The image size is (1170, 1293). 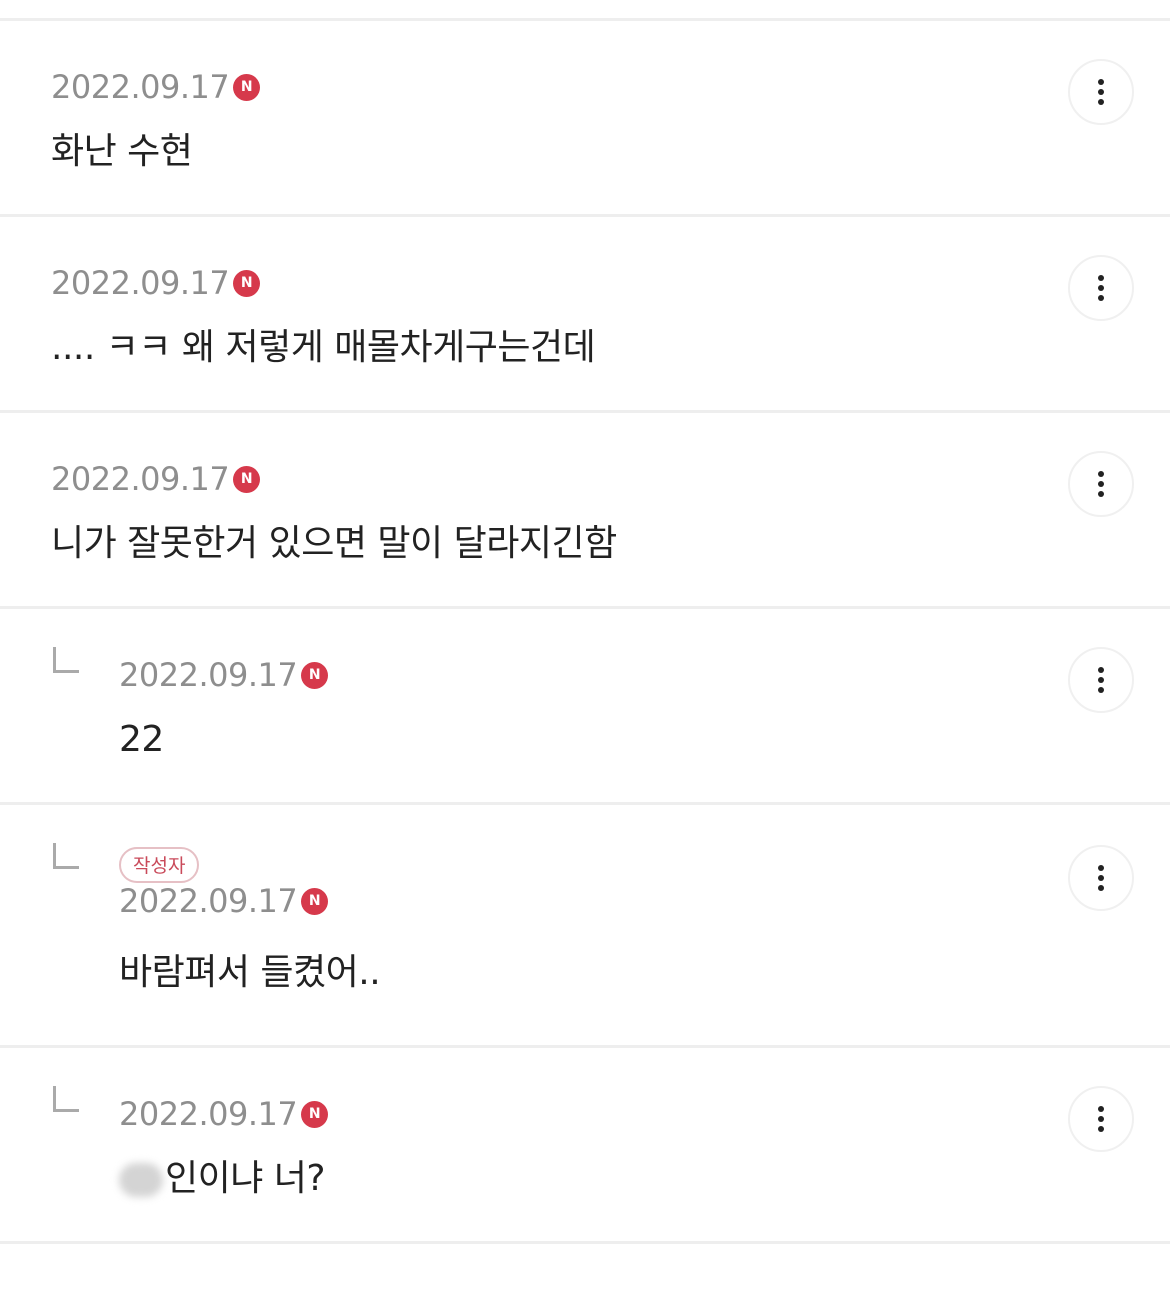 I want to click on comment-text: 바람펴서 들켰어.., so click(x=250, y=972).